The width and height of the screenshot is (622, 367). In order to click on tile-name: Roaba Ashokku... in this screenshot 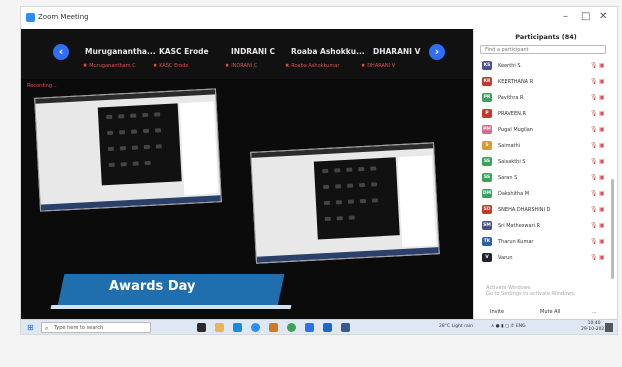, I will do `click(328, 51)`.